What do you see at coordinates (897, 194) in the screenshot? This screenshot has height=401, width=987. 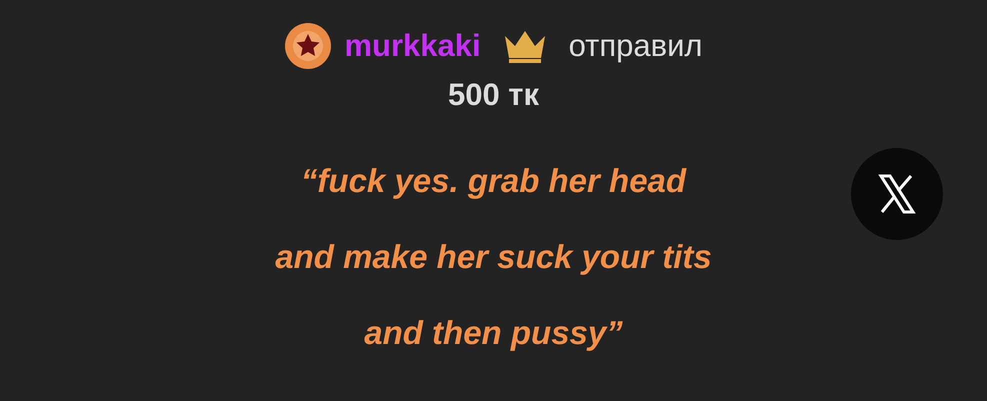 I see `x-logo-icon` at bounding box center [897, 194].